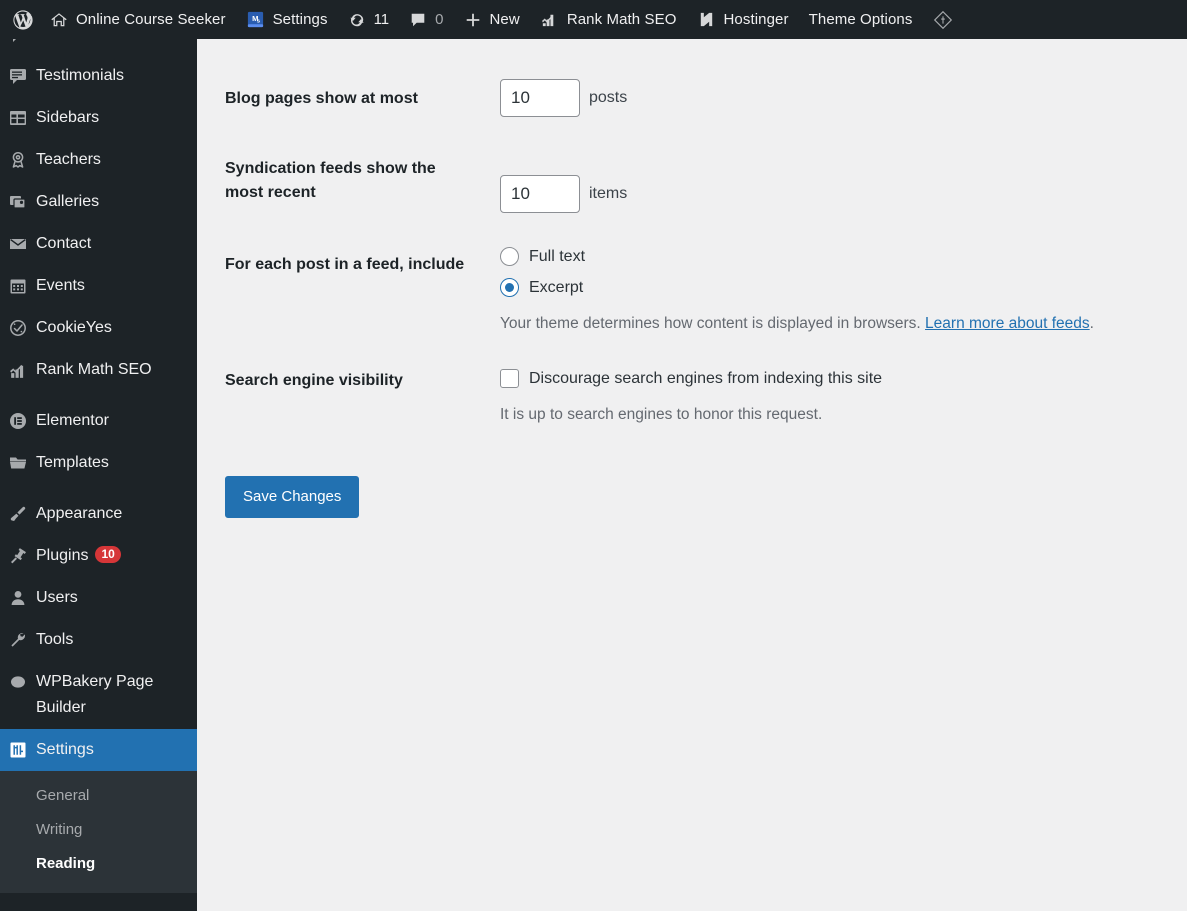 This screenshot has height=911, width=1187. Describe the element at coordinates (98, 286) in the screenshot. I see `sidebar-item-events: Events` at that location.